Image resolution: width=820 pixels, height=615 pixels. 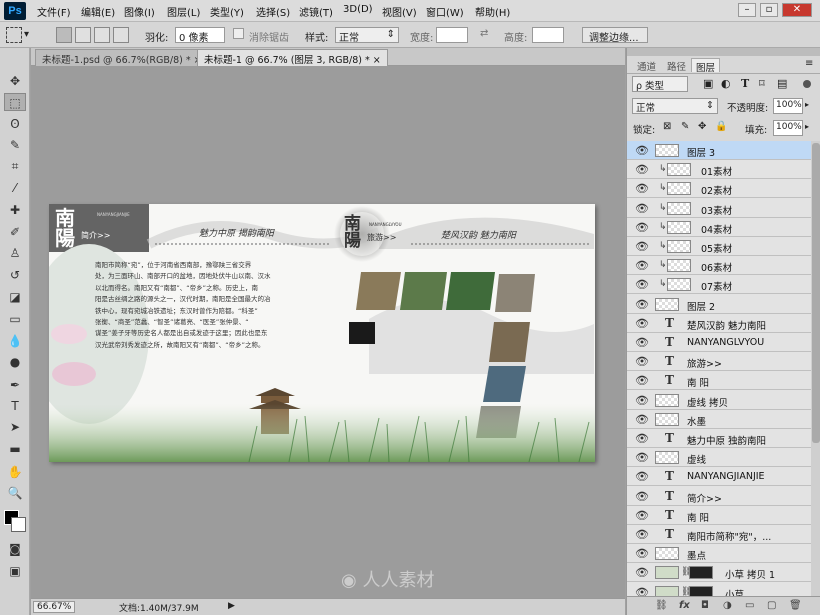 I want to click on chevron-right-icon: ▶, so click(x=231, y=606).